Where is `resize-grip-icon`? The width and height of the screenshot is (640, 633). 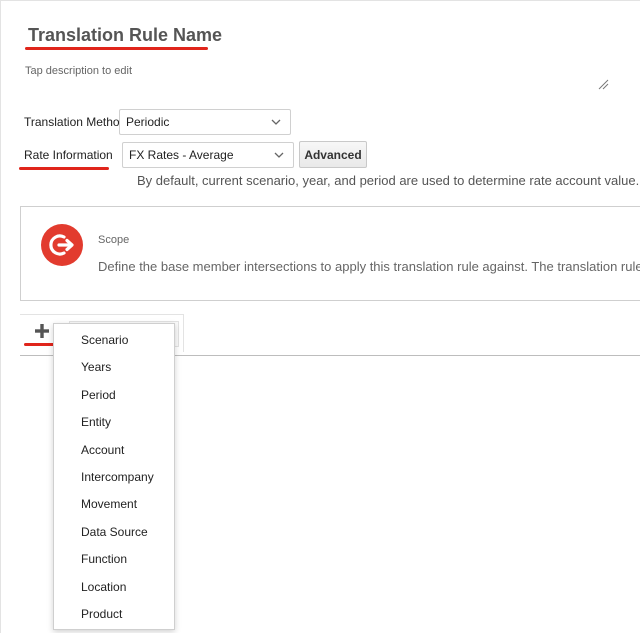 resize-grip-icon is located at coordinates (603, 84).